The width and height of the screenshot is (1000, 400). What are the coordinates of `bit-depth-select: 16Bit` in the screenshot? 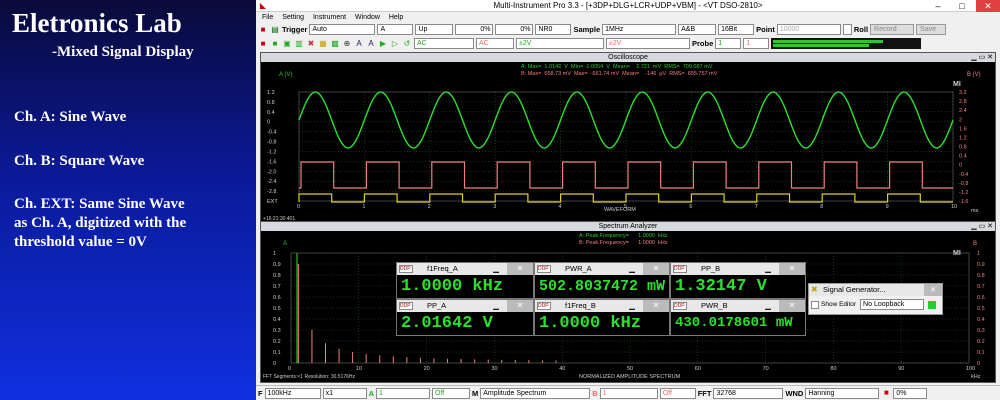 It's located at (736, 29).